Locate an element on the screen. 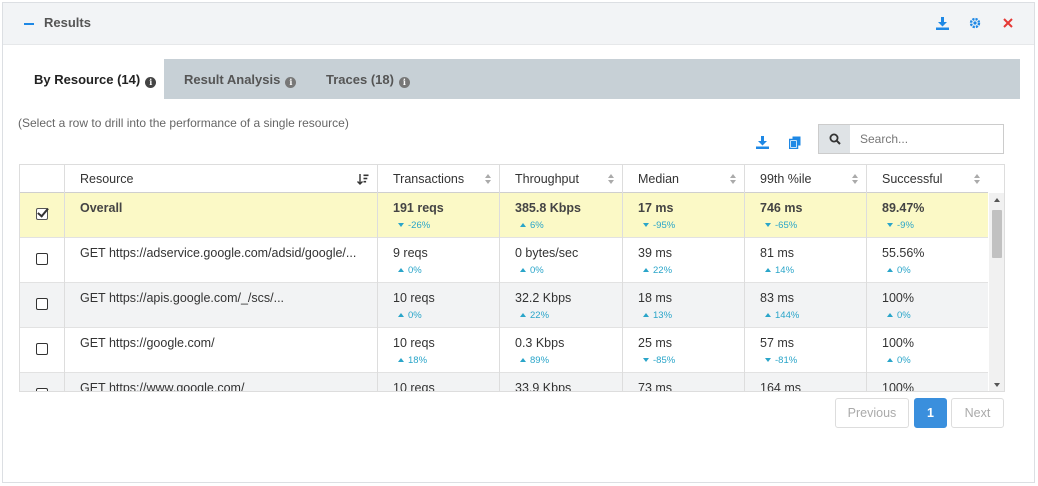  throughput-cell: 385.8 Kbps 6% is located at coordinates (560, 215).